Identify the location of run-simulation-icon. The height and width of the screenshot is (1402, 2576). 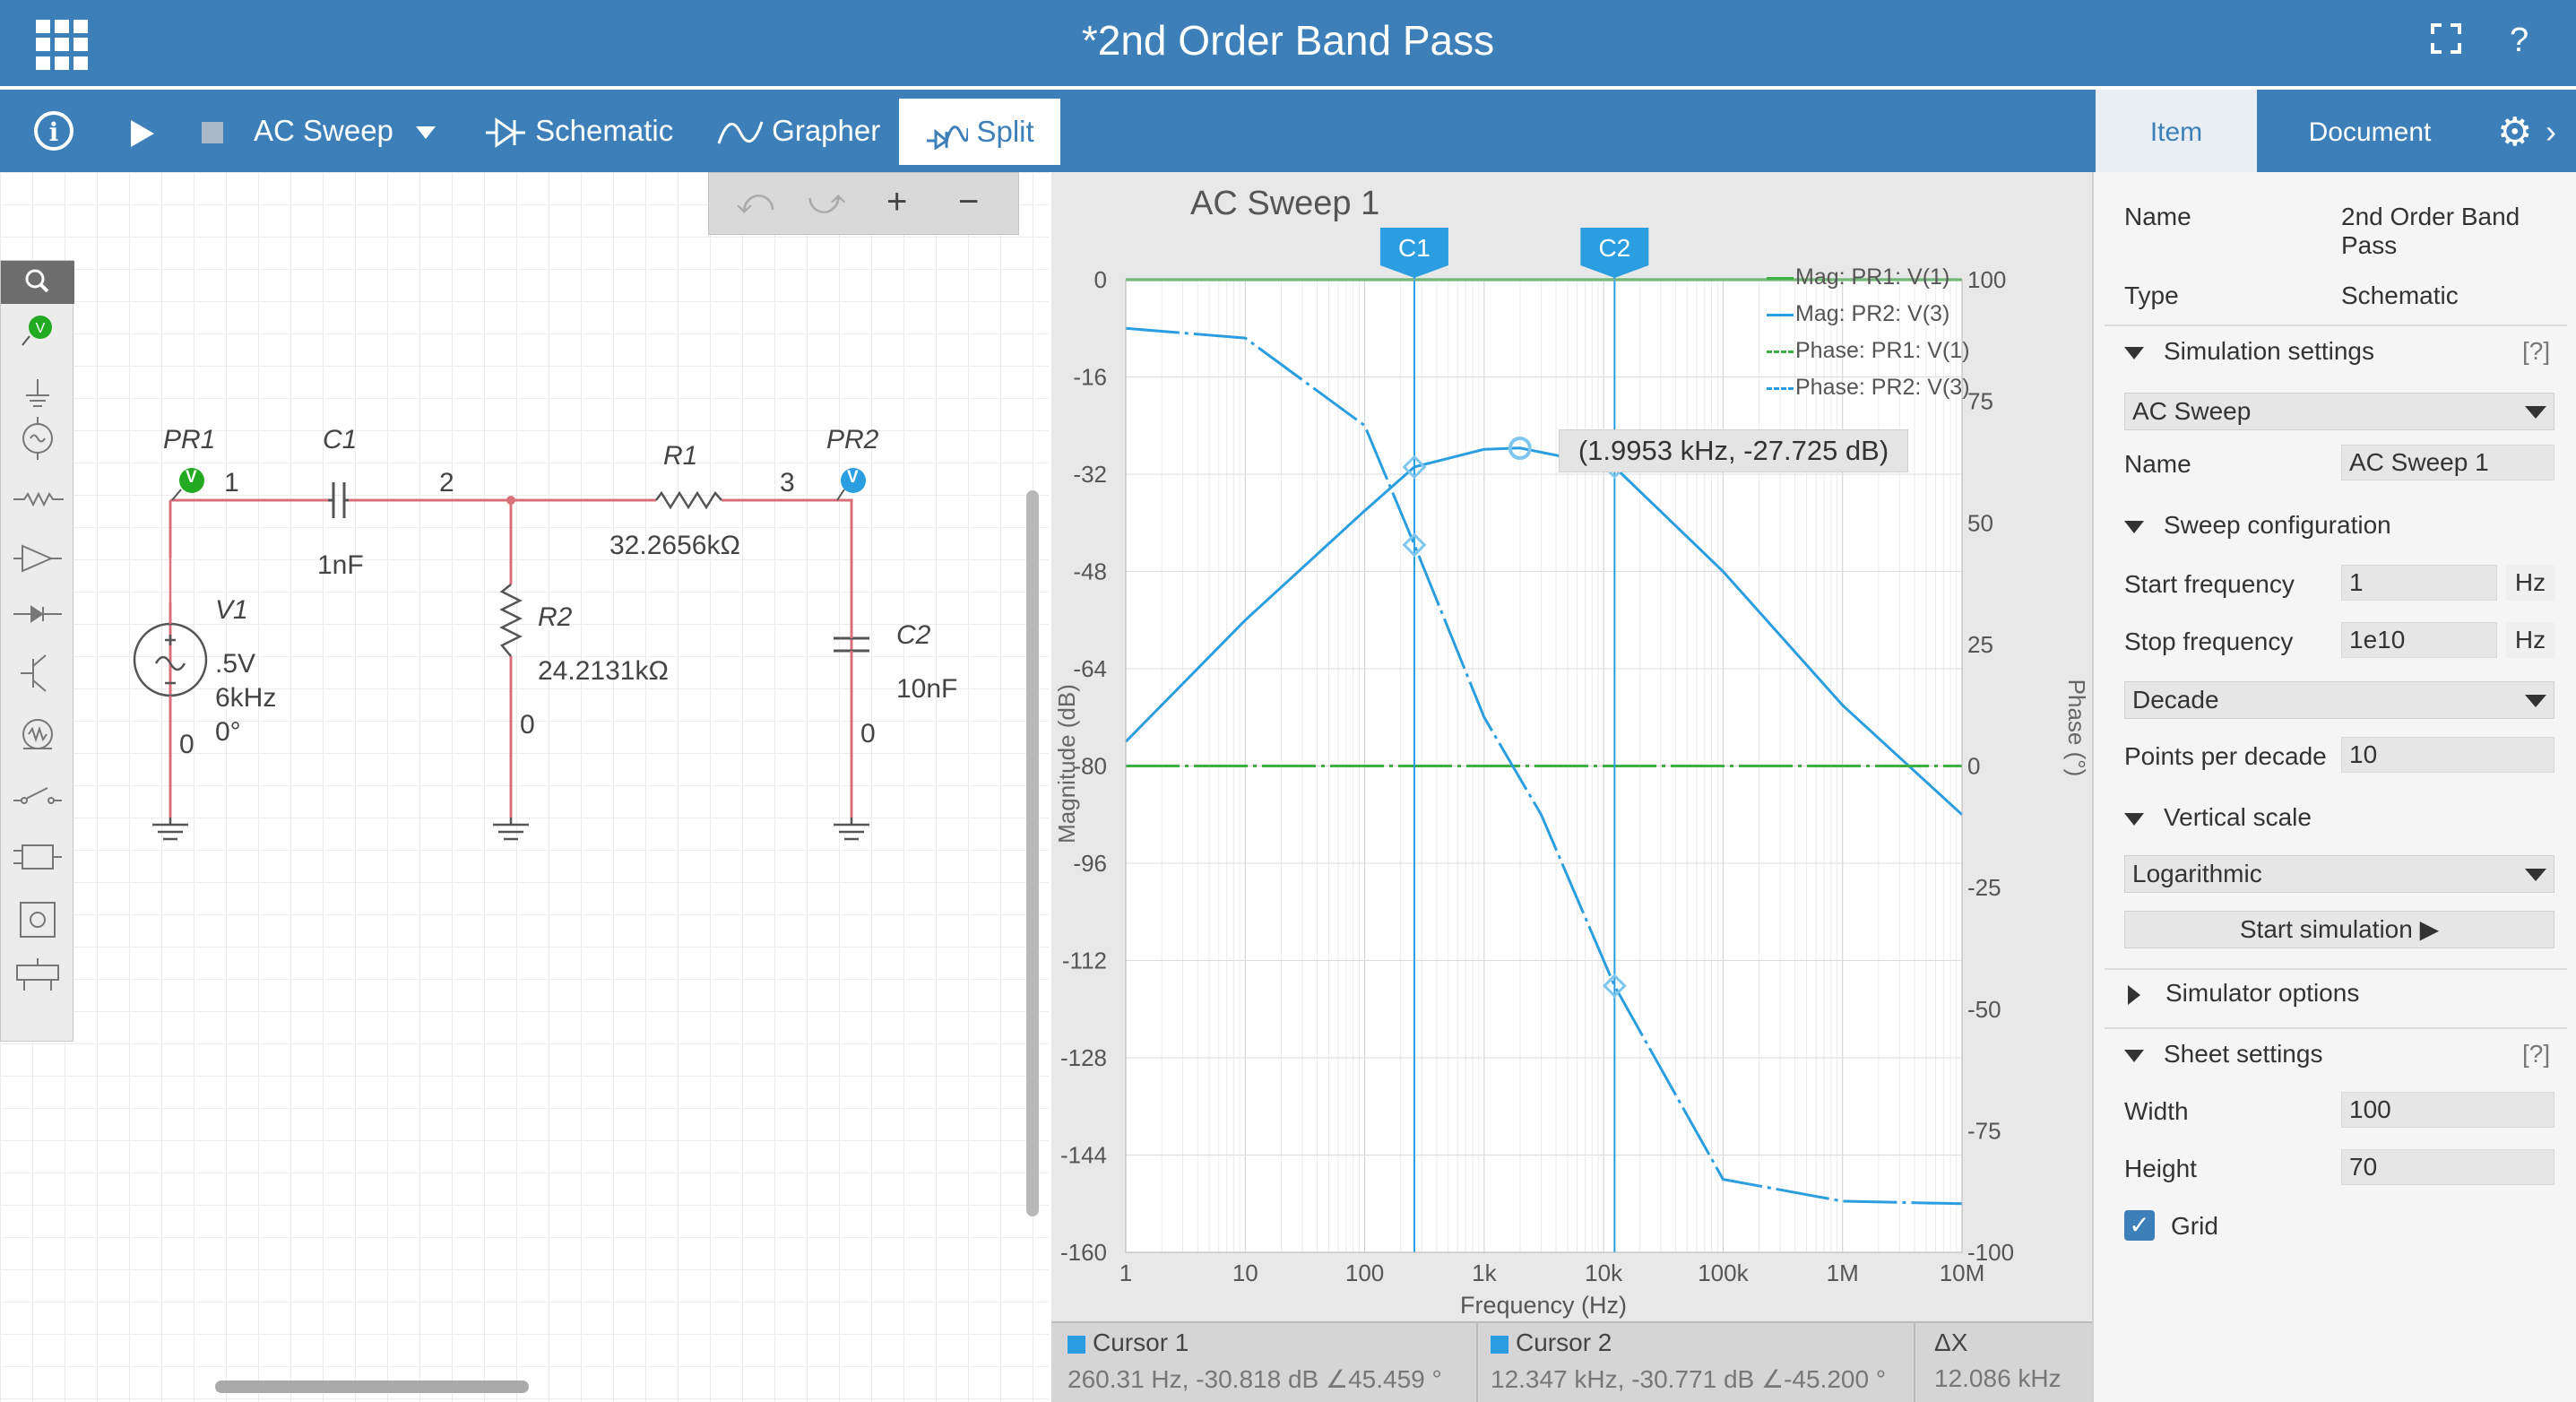
(142, 133).